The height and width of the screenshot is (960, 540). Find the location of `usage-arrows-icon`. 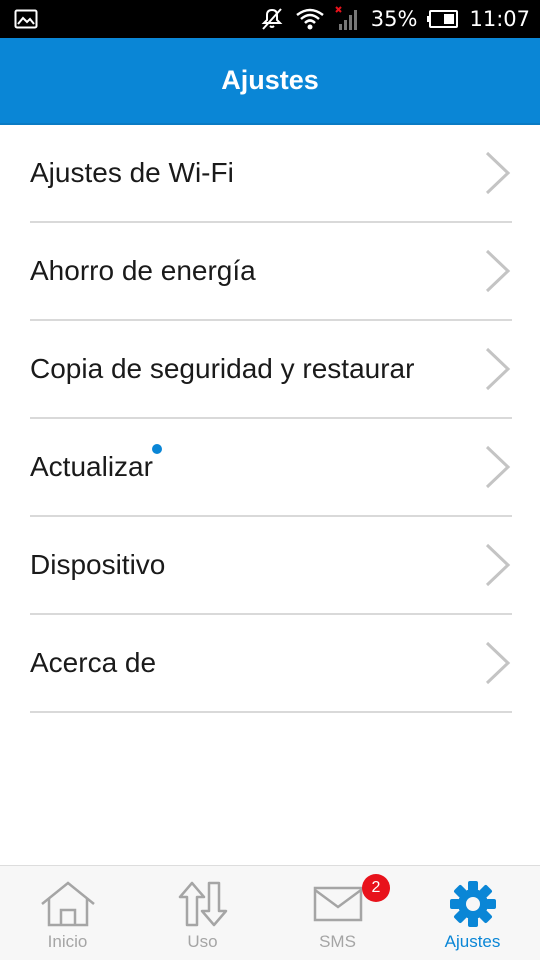

usage-arrows-icon is located at coordinates (203, 904).